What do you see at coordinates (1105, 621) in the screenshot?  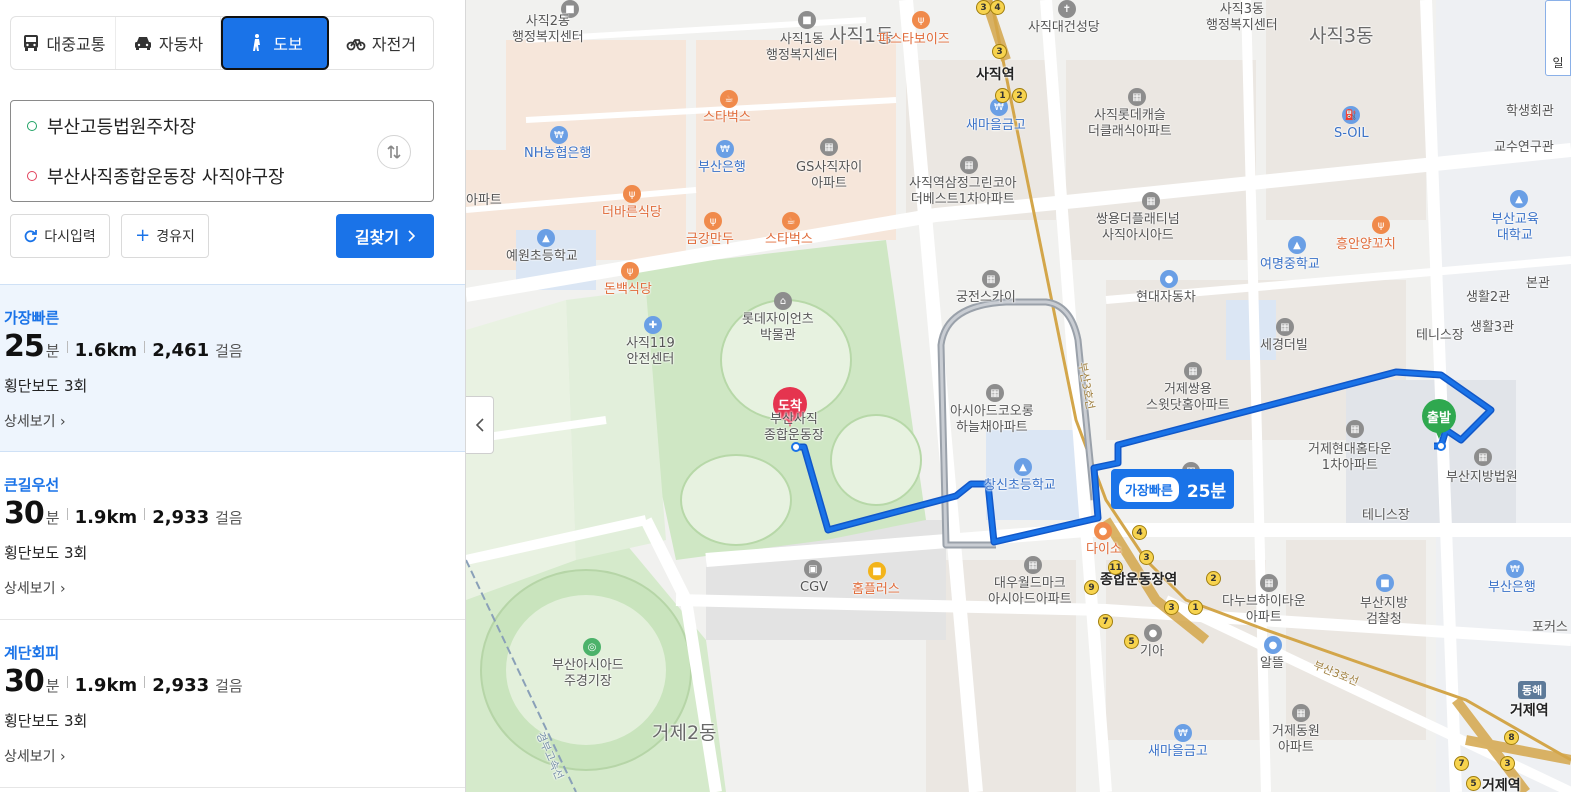 I see `exit-badge: 7` at bounding box center [1105, 621].